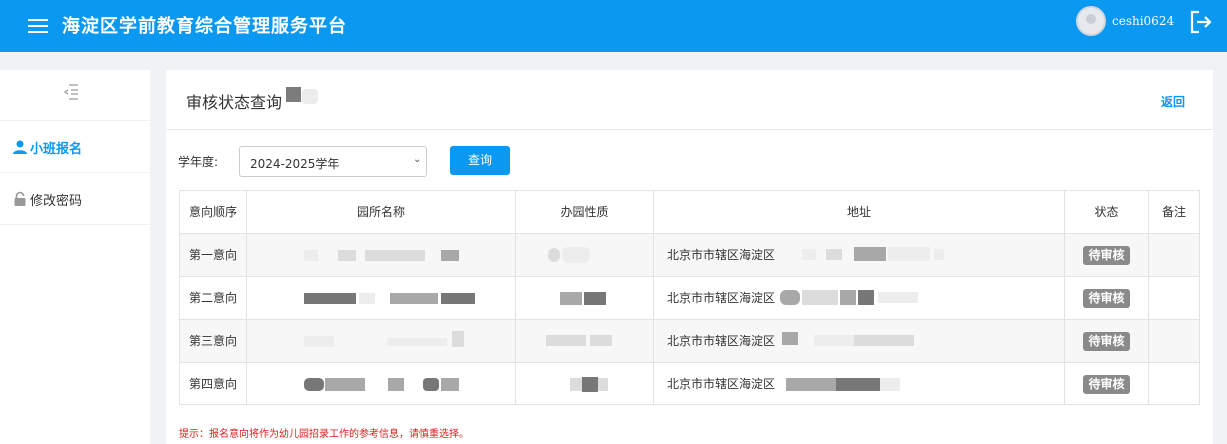 This screenshot has width=1227, height=444. Describe the element at coordinates (1173, 101) in the screenshot. I see `back-link: 返回` at that location.